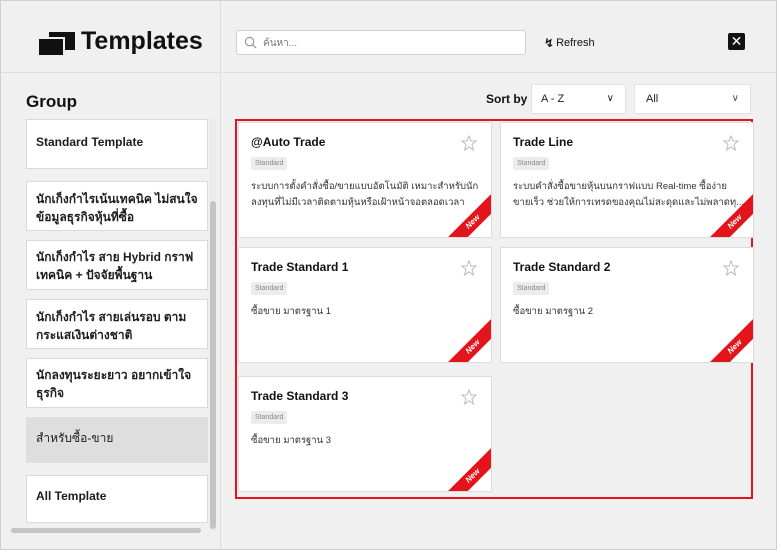 The height and width of the screenshot is (555, 781). Describe the element at coordinates (51, 101) in the screenshot. I see `group-title: Group` at that location.